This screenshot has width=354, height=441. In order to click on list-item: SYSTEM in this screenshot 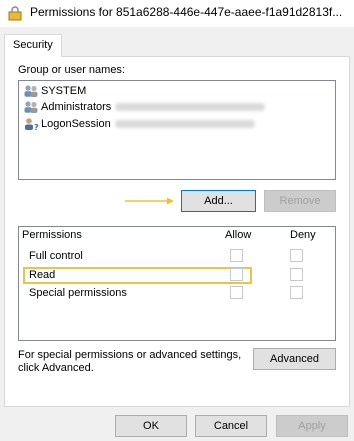, I will do `click(173, 92)`.